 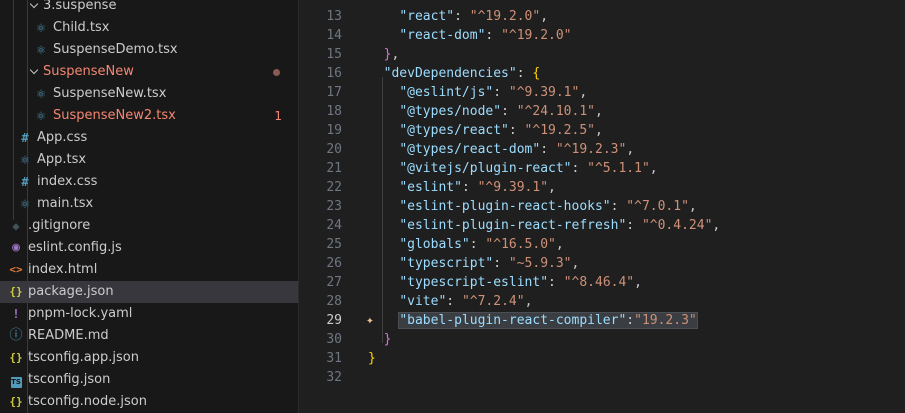 I want to click on code-line: 19 "@types/react": "^19.2.5",, so click(x=602, y=130).